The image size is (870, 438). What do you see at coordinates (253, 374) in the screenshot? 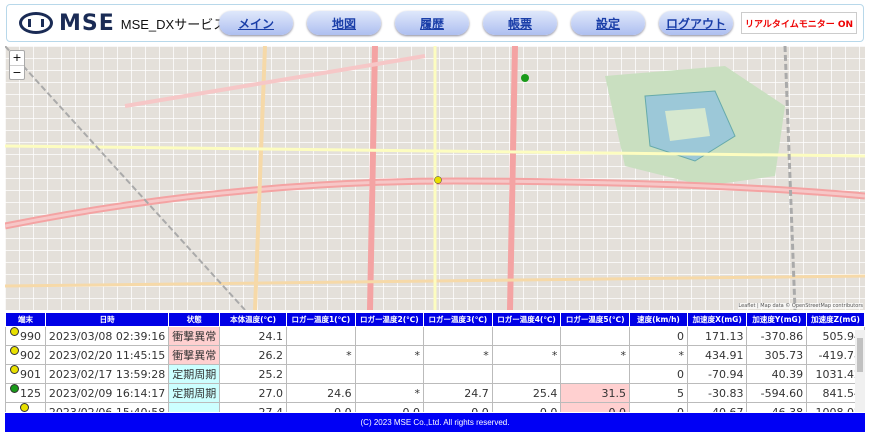
I see `value-cell: 25.2` at bounding box center [253, 374].